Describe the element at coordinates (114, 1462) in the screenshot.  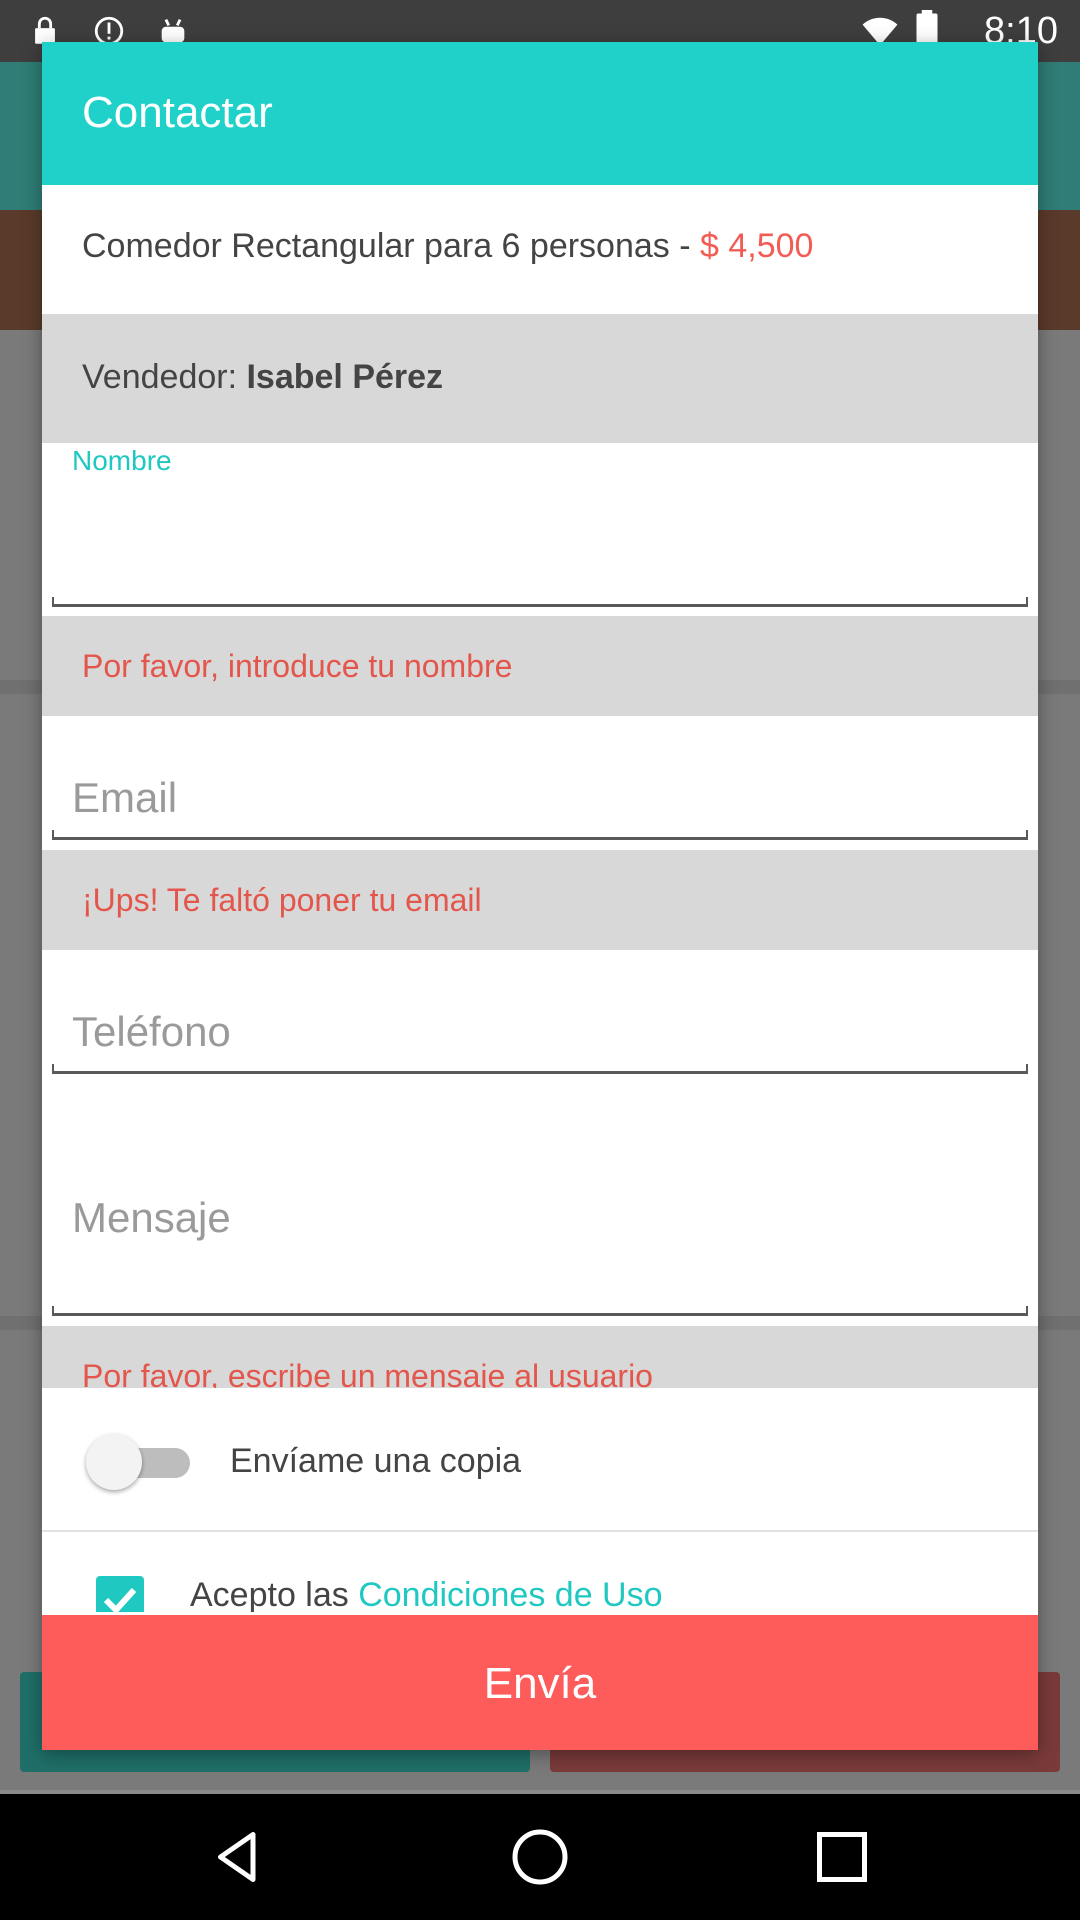
I see `toggle-knob` at that location.